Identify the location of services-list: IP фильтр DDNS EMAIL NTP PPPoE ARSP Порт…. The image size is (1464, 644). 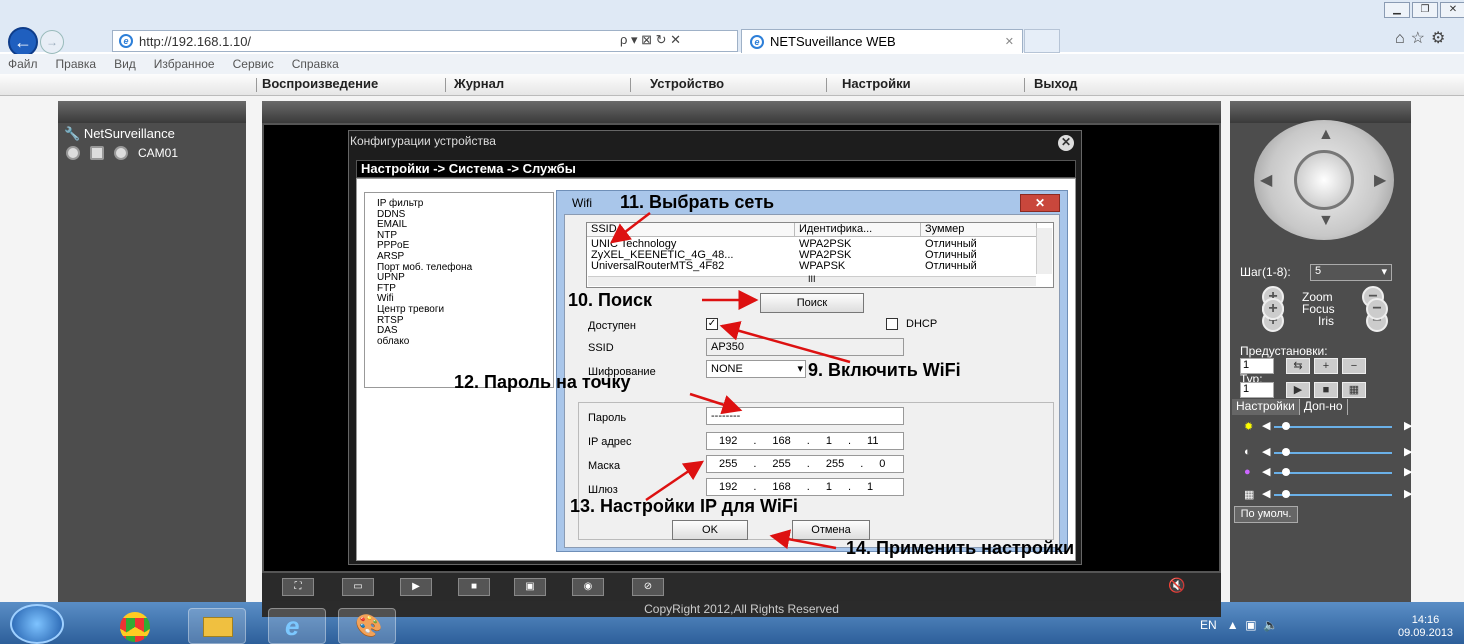
(459, 290).